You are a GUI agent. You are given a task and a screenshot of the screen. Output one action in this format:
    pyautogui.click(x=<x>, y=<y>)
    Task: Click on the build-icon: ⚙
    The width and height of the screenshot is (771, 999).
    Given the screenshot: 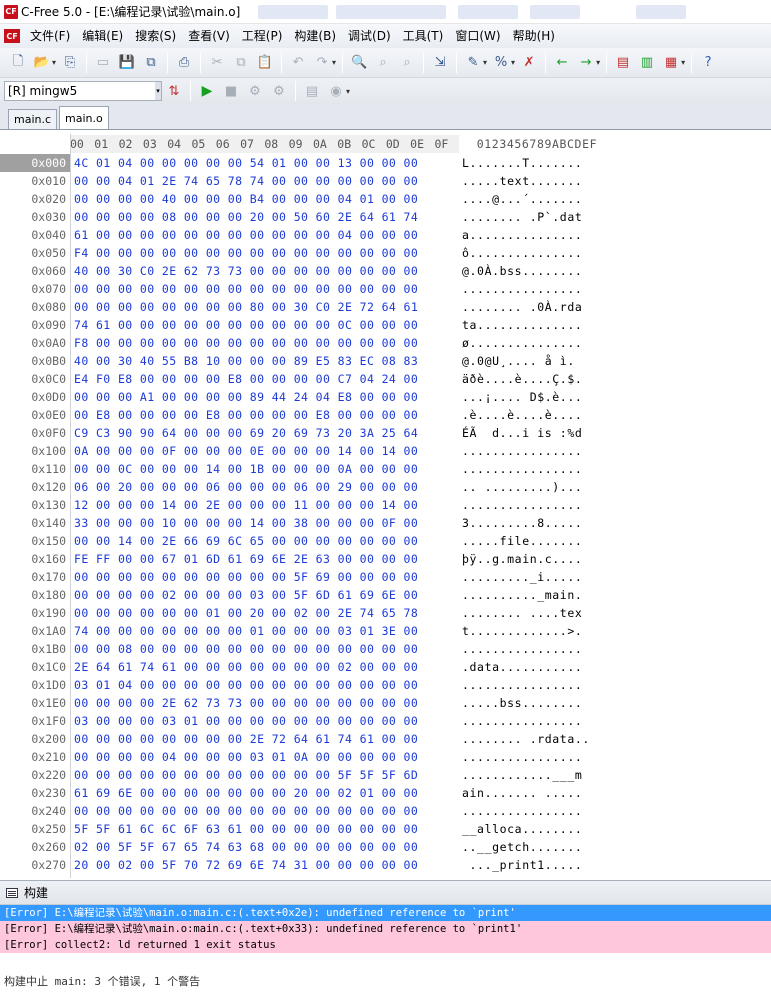 What is the action you would take?
    pyautogui.click(x=255, y=91)
    